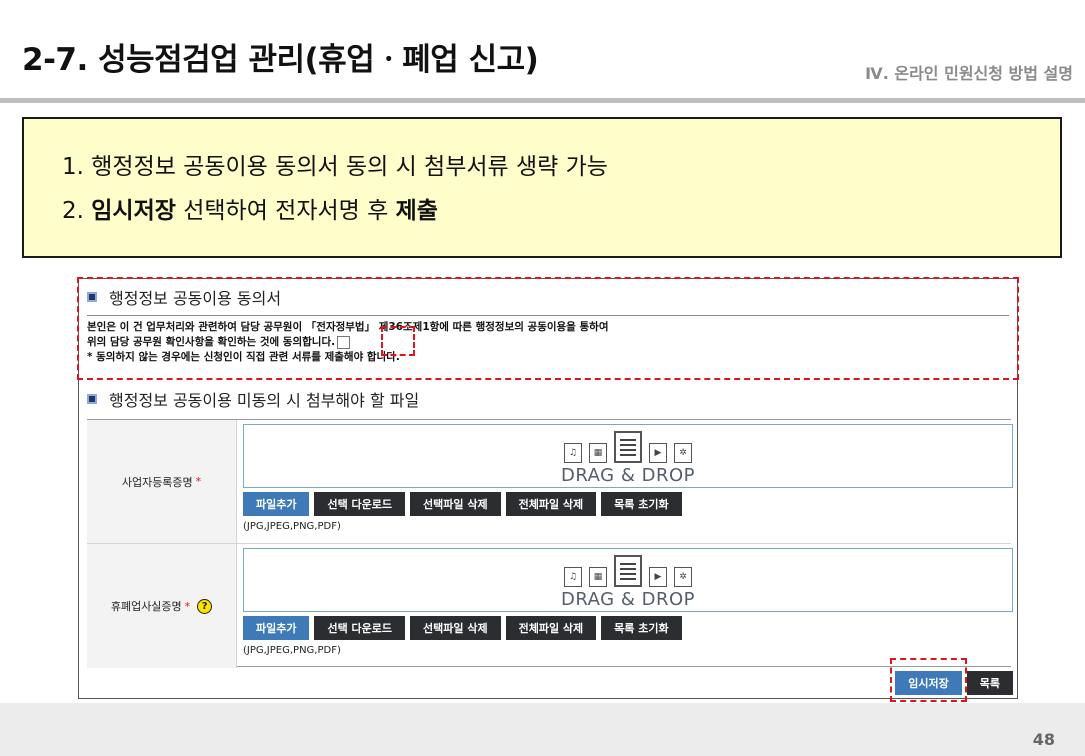 This screenshot has height=756, width=1085. What do you see at coordinates (561, 211) in the screenshot?
I see `instruction-line-2: 2. 임시저장 선택하여 전자서명 후 제출` at bounding box center [561, 211].